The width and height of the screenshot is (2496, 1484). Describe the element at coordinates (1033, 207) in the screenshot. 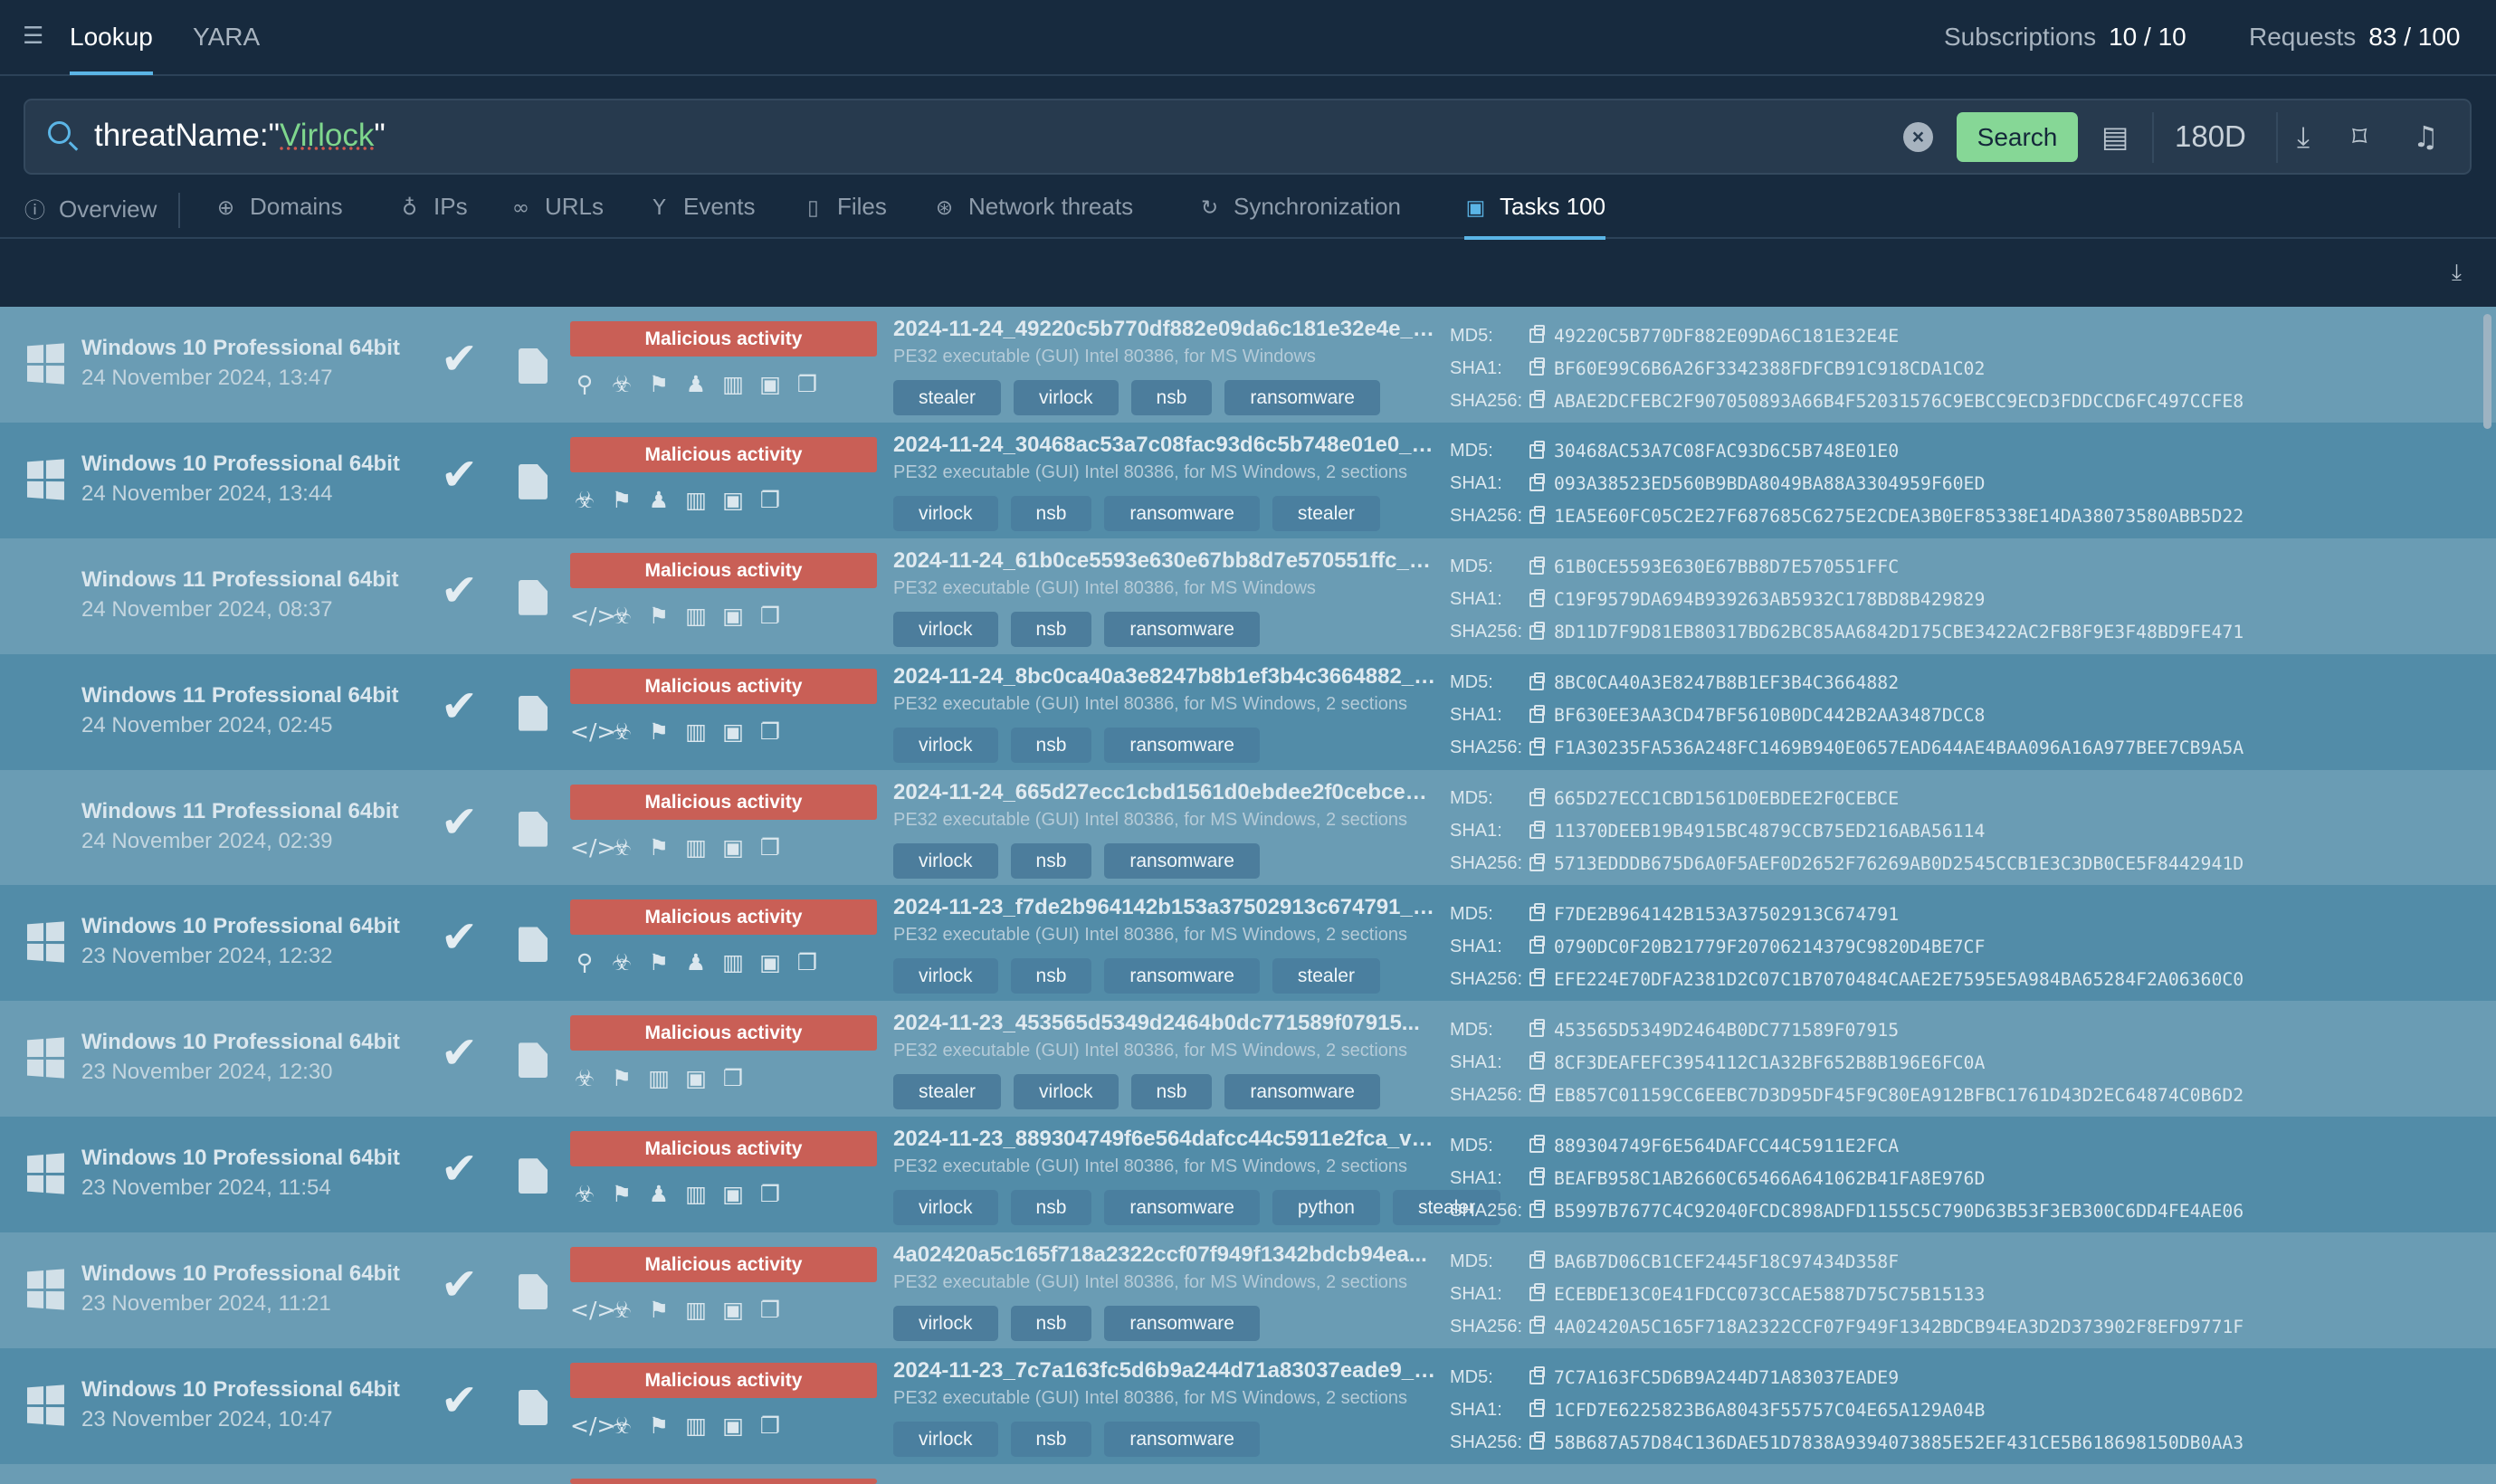

I see `tab-network-threats: ⊛ Network threats` at that location.